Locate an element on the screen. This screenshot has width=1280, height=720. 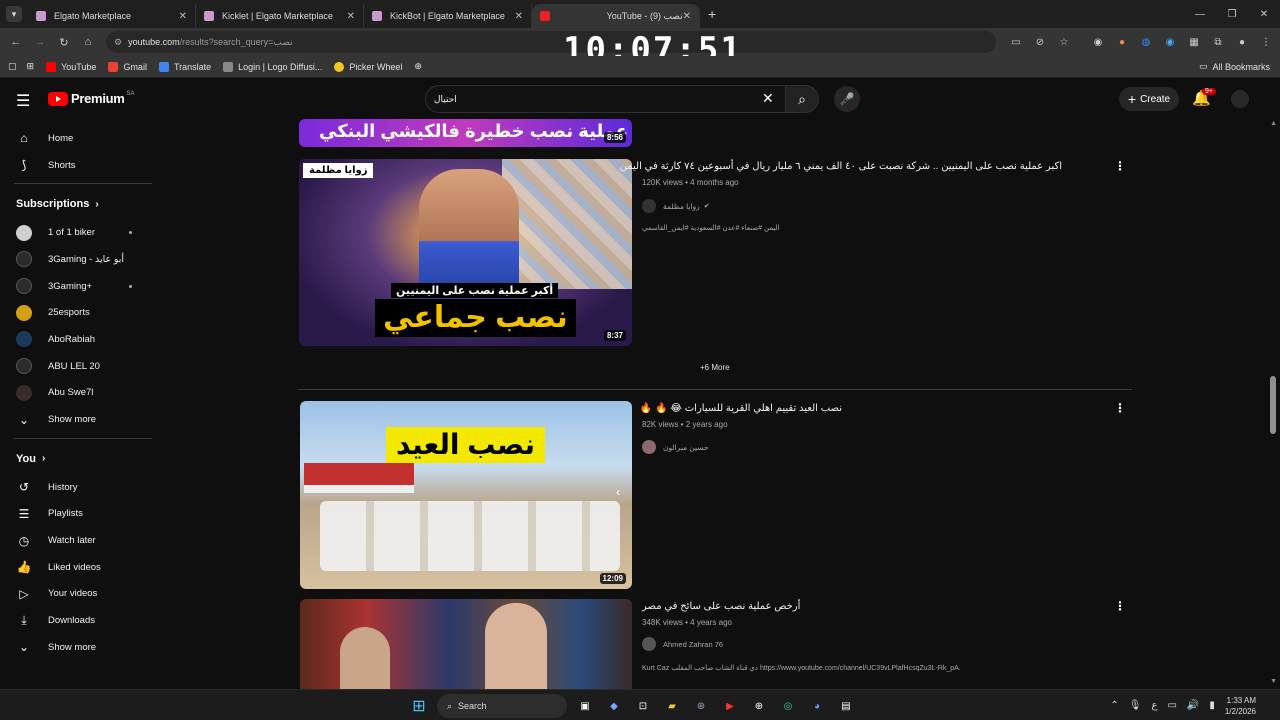
file-explorer-icon: ▰ is located at coordinates (672, 706).